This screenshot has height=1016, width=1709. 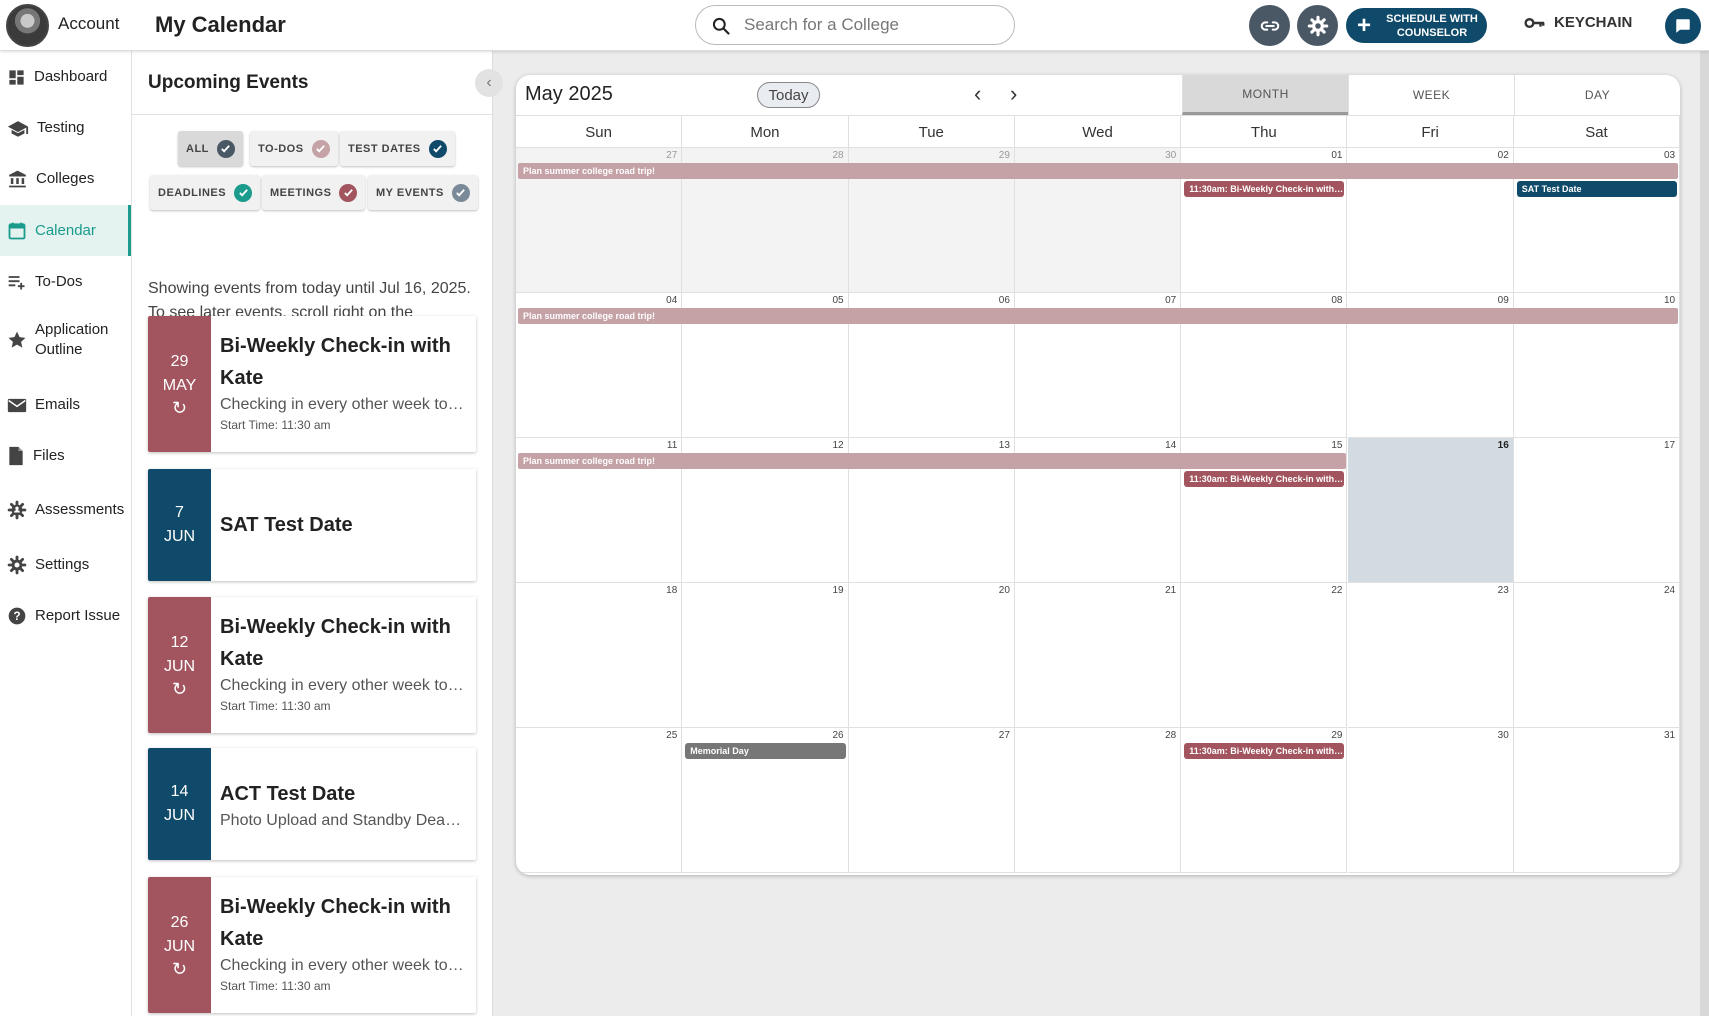 I want to click on day-number: 21, so click(x=1171, y=590).